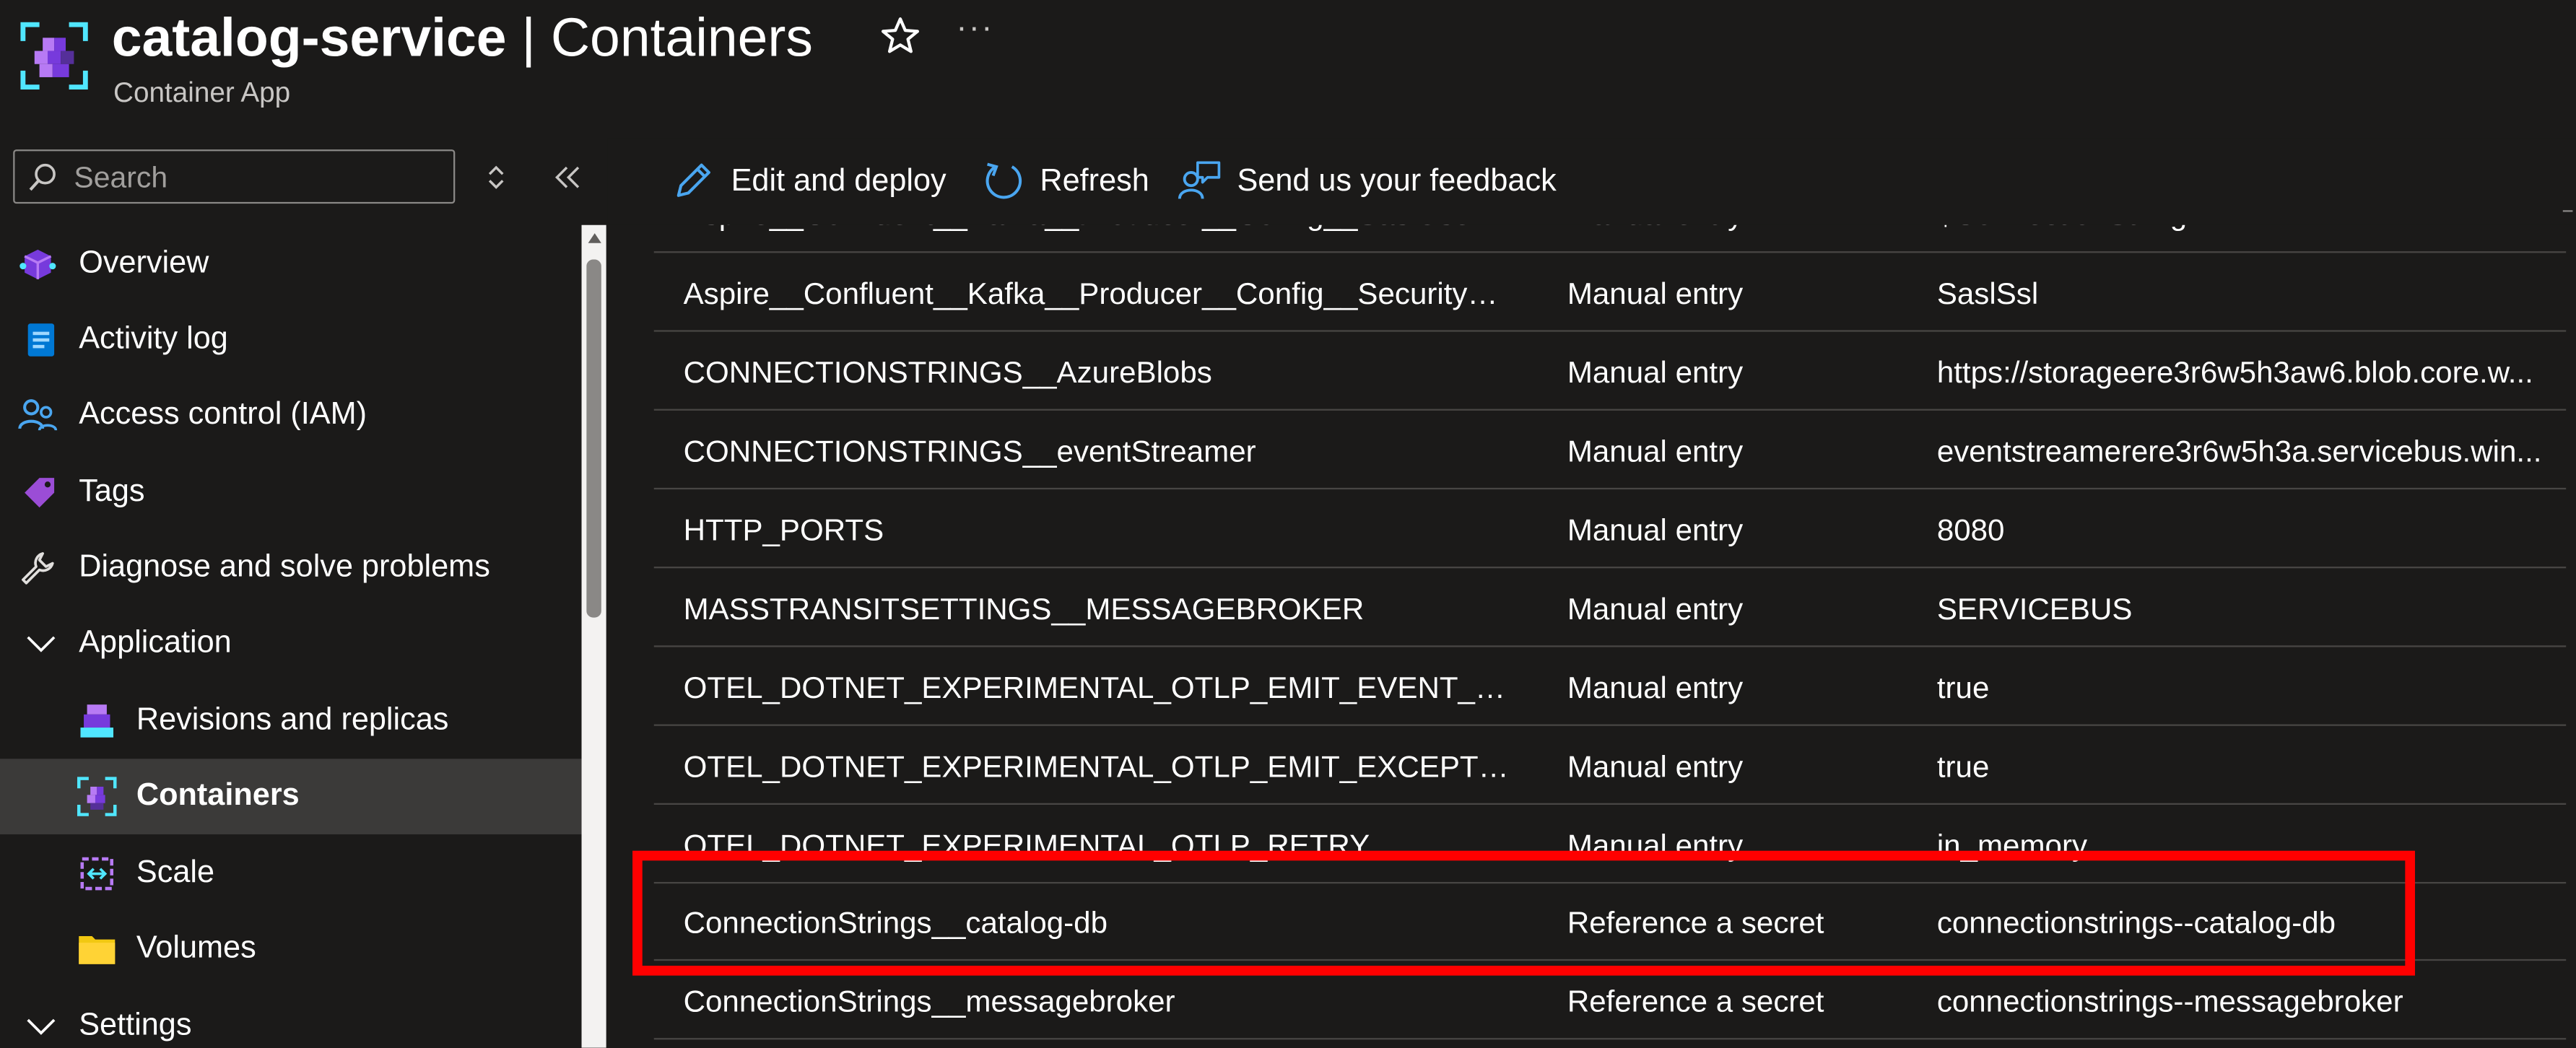  I want to click on sidebar-item-label: Settings, so click(135, 1025).